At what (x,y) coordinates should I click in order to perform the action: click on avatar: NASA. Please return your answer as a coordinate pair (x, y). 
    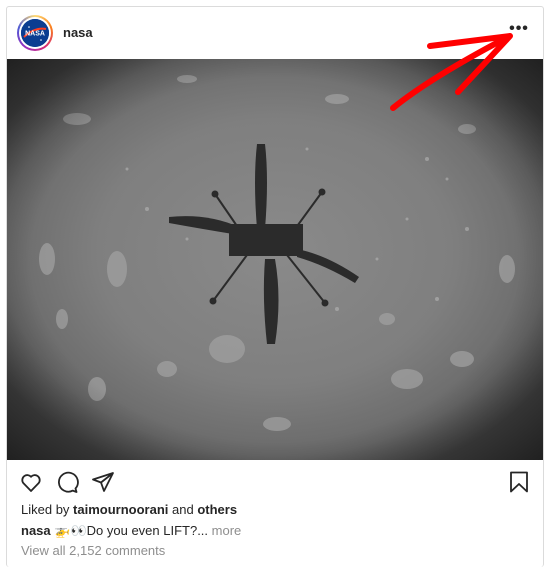
    Looking at the image, I should click on (35, 33).